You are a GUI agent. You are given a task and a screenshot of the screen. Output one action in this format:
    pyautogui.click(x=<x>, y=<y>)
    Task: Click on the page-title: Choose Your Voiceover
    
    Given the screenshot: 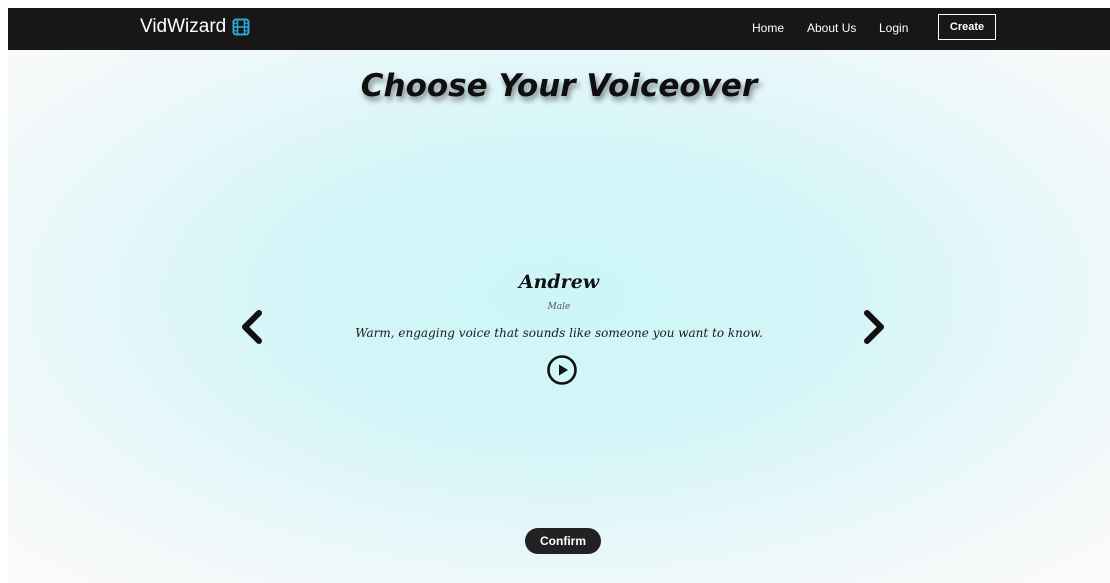 What is the action you would take?
    pyautogui.click(x=559, y=86)
    